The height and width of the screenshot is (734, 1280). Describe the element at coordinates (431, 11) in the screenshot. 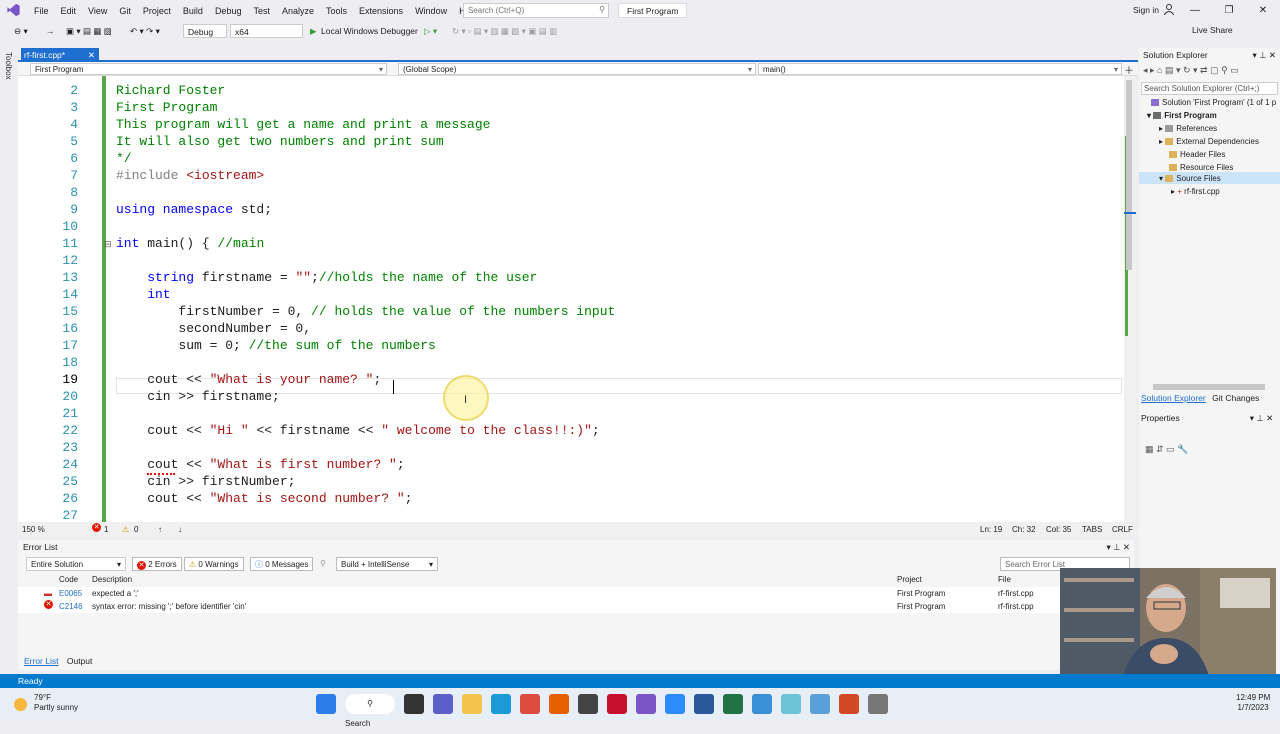

I see `menu-window: Window` at that location.